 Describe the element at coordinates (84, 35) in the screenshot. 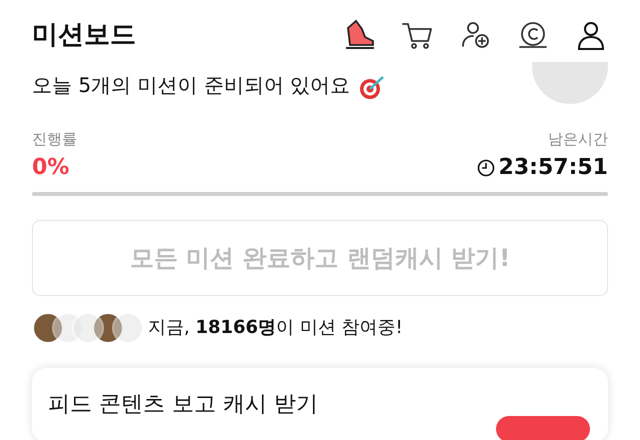

I see `app-title: 미션보드` at that location.